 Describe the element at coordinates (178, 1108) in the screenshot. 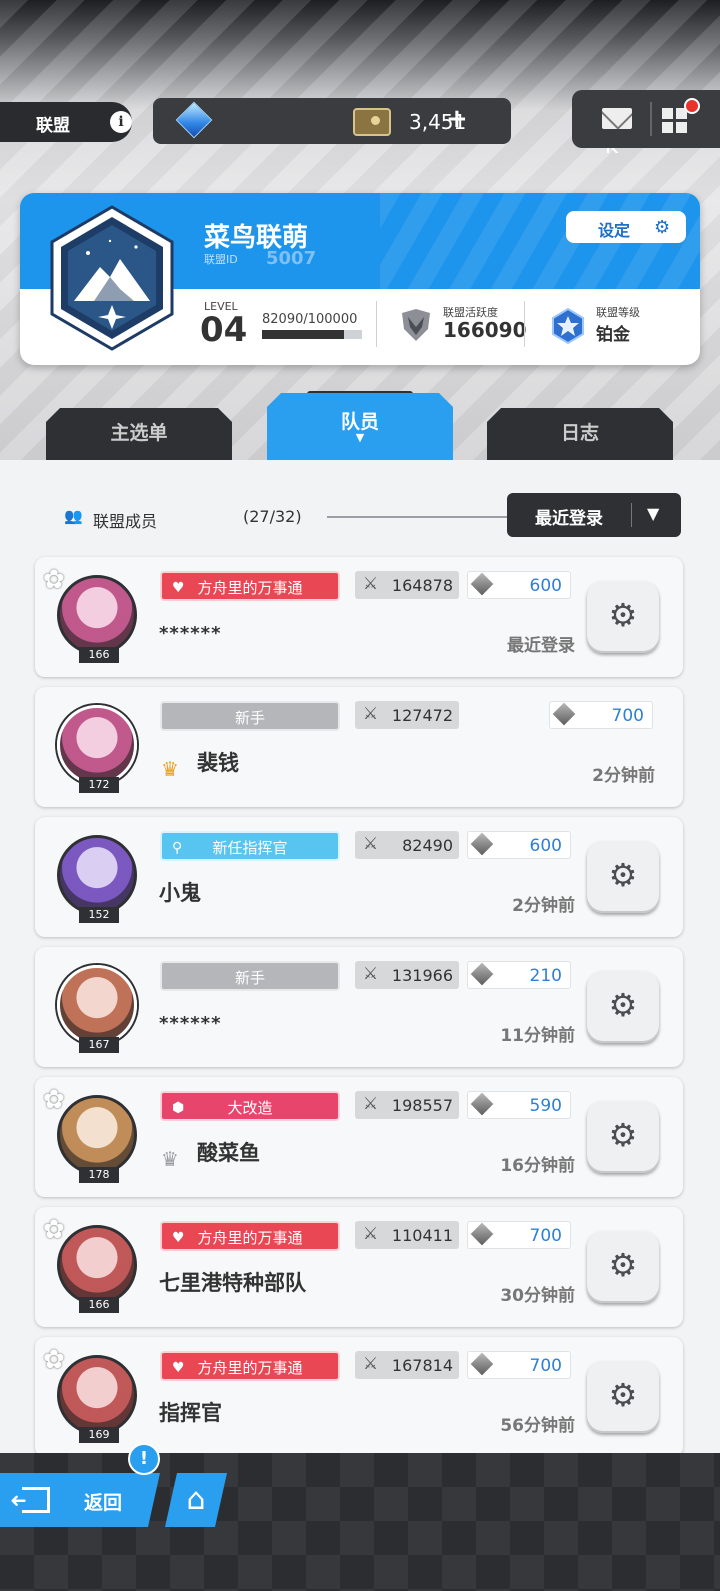

I see `badge-icon: ⬢` at that location.